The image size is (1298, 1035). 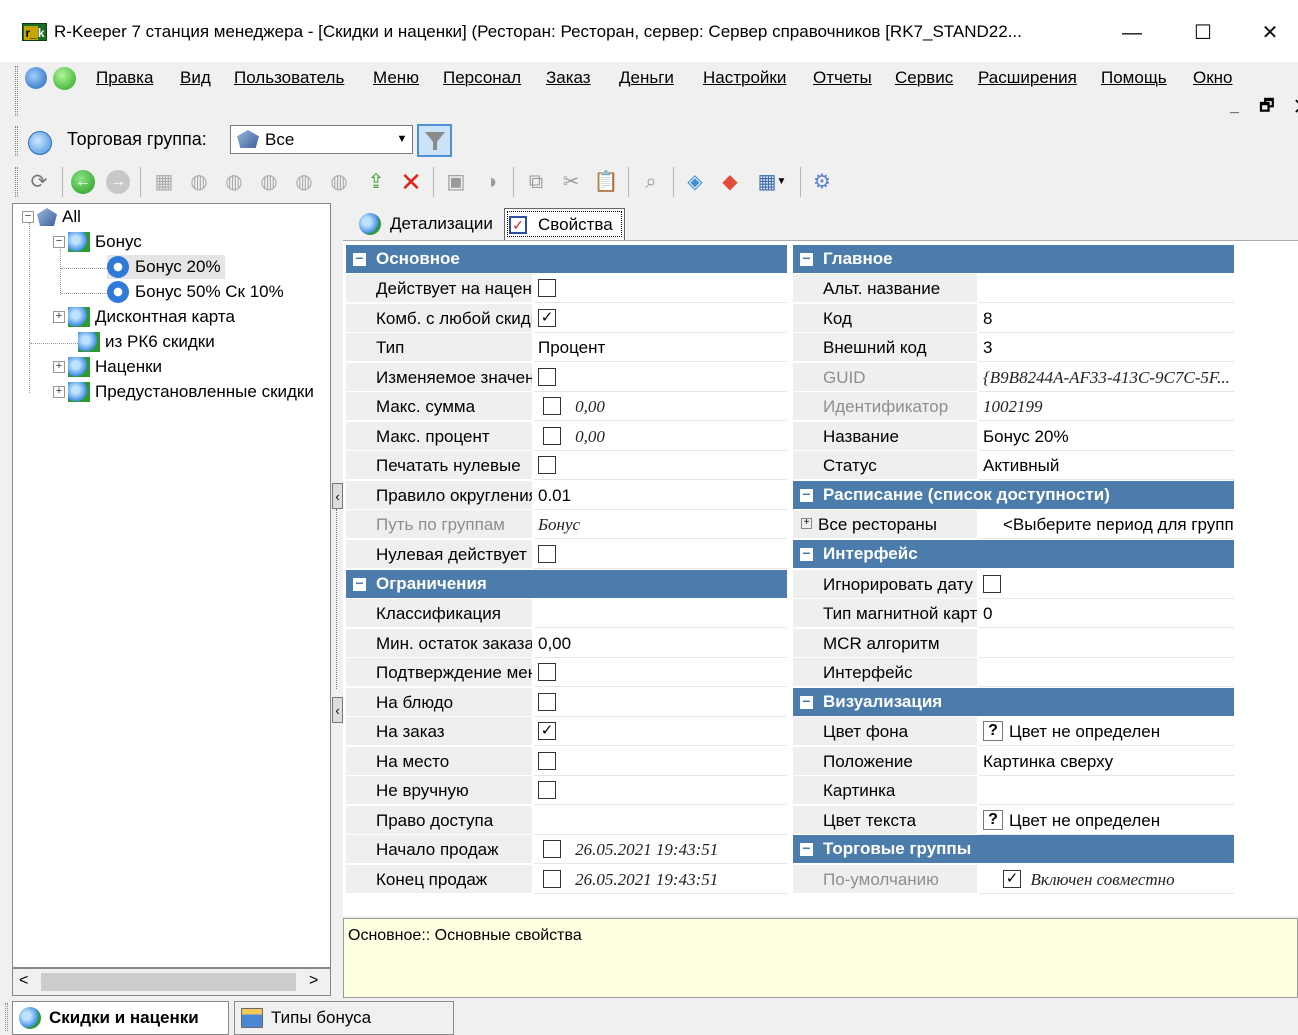 What do you see at coordinates (1132, 33) in the screenshot?
I see `minimize-button: —` at bounding box center [1132, 33].